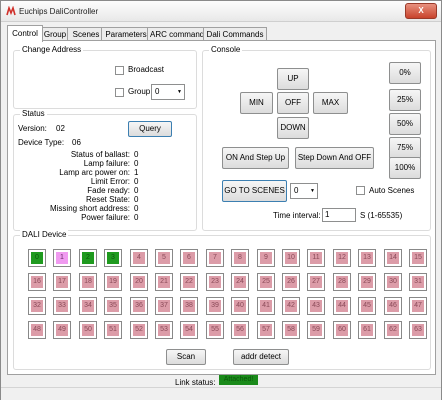 This screenshot has height=400, width=442. Describe the element at coordinates (261, 357) in the screenshot. I see `addr-detect-button: addr detect` at that location.